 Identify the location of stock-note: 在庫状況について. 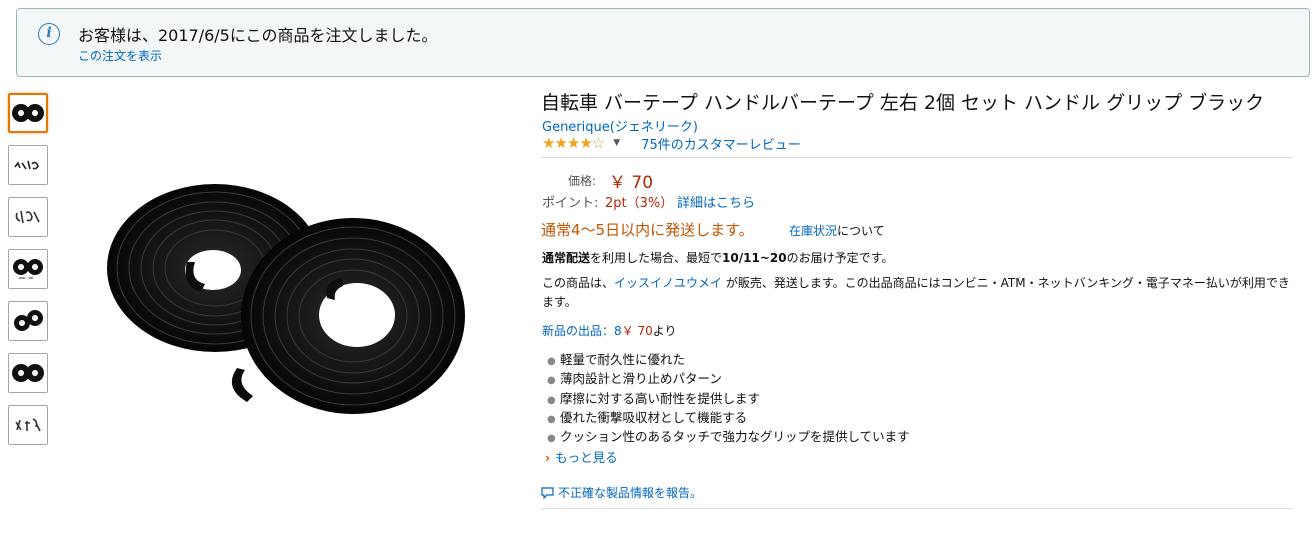
(837, 230).